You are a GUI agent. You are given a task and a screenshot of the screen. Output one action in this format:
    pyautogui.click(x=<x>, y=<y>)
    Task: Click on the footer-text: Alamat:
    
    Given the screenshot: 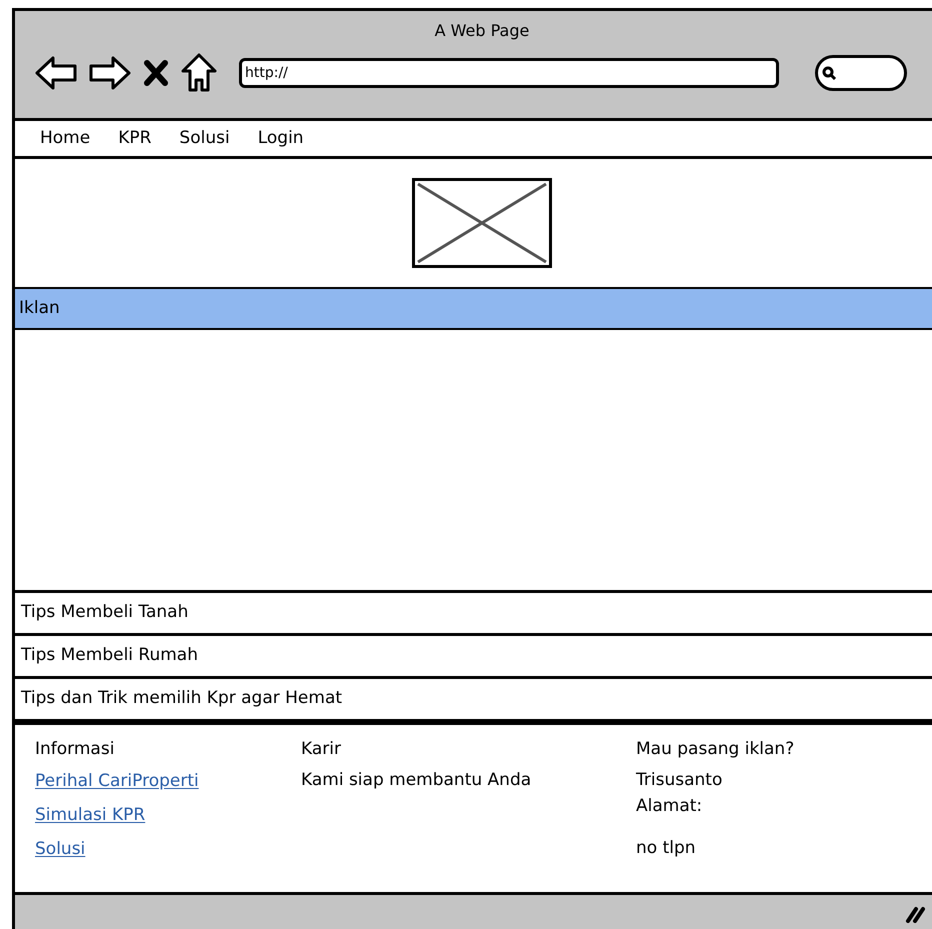 What is the action you would take?
    pyautogui.click(x=669, y=806)
    